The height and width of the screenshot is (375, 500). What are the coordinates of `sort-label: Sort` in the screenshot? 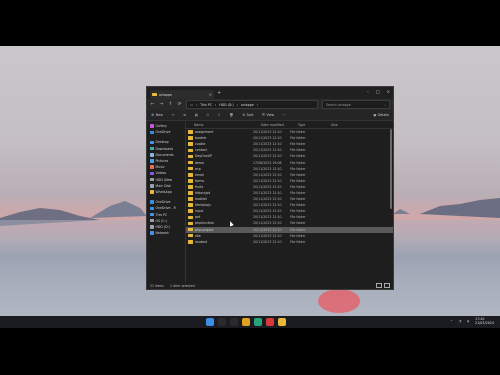 It's located at (250, 115).